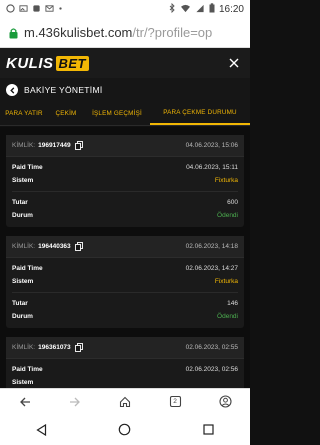 The height and width of the screenshot is (445, 320). I want to click on card-header: KİMLİK: 196440363 02.06.2023, 14:18, so click(125, 247).